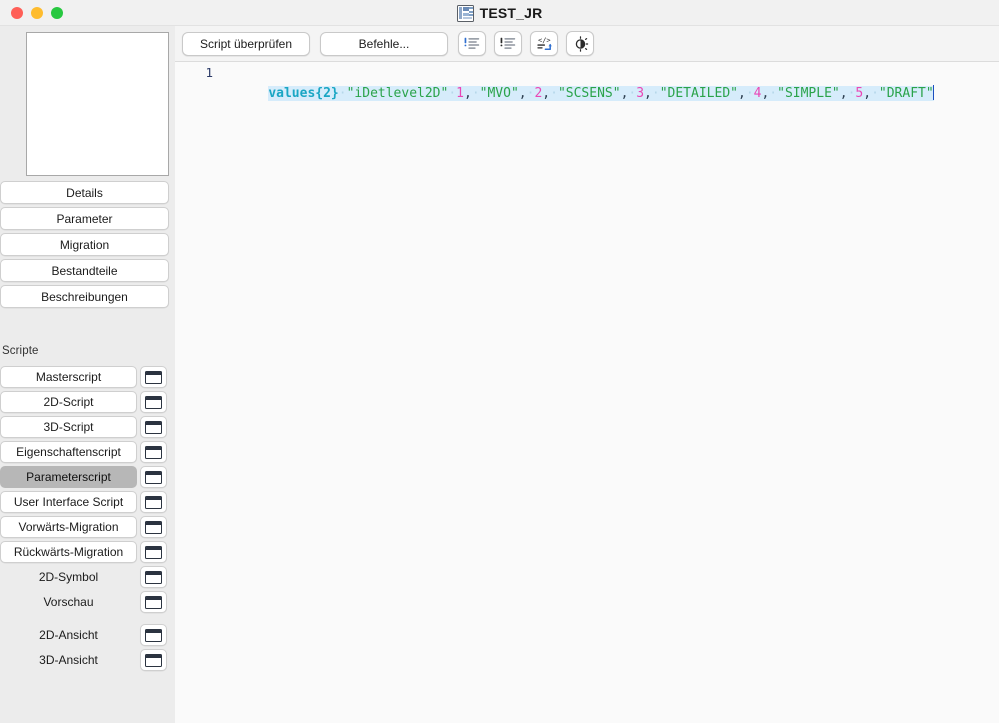  I want to click on list-item: 3D-Ansicht, so click(87, 660).